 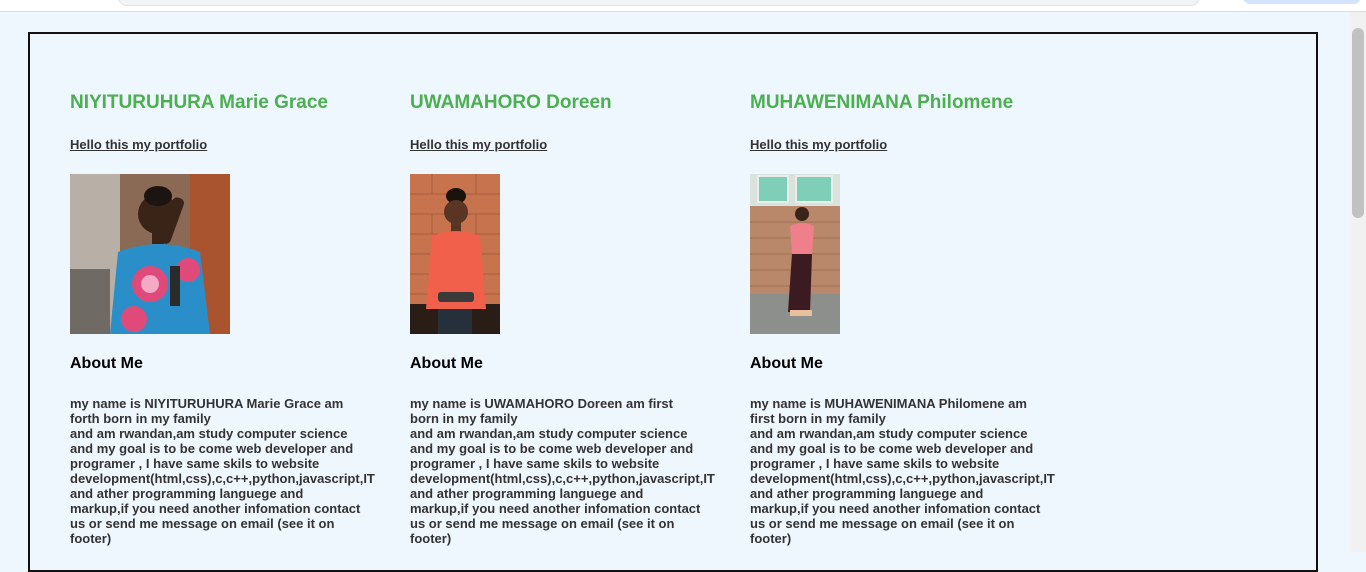 What do you see at coordinates (818, 418) in the screenshot?
I see `bio-line: first born in my family` at bounding box center [818, 418].